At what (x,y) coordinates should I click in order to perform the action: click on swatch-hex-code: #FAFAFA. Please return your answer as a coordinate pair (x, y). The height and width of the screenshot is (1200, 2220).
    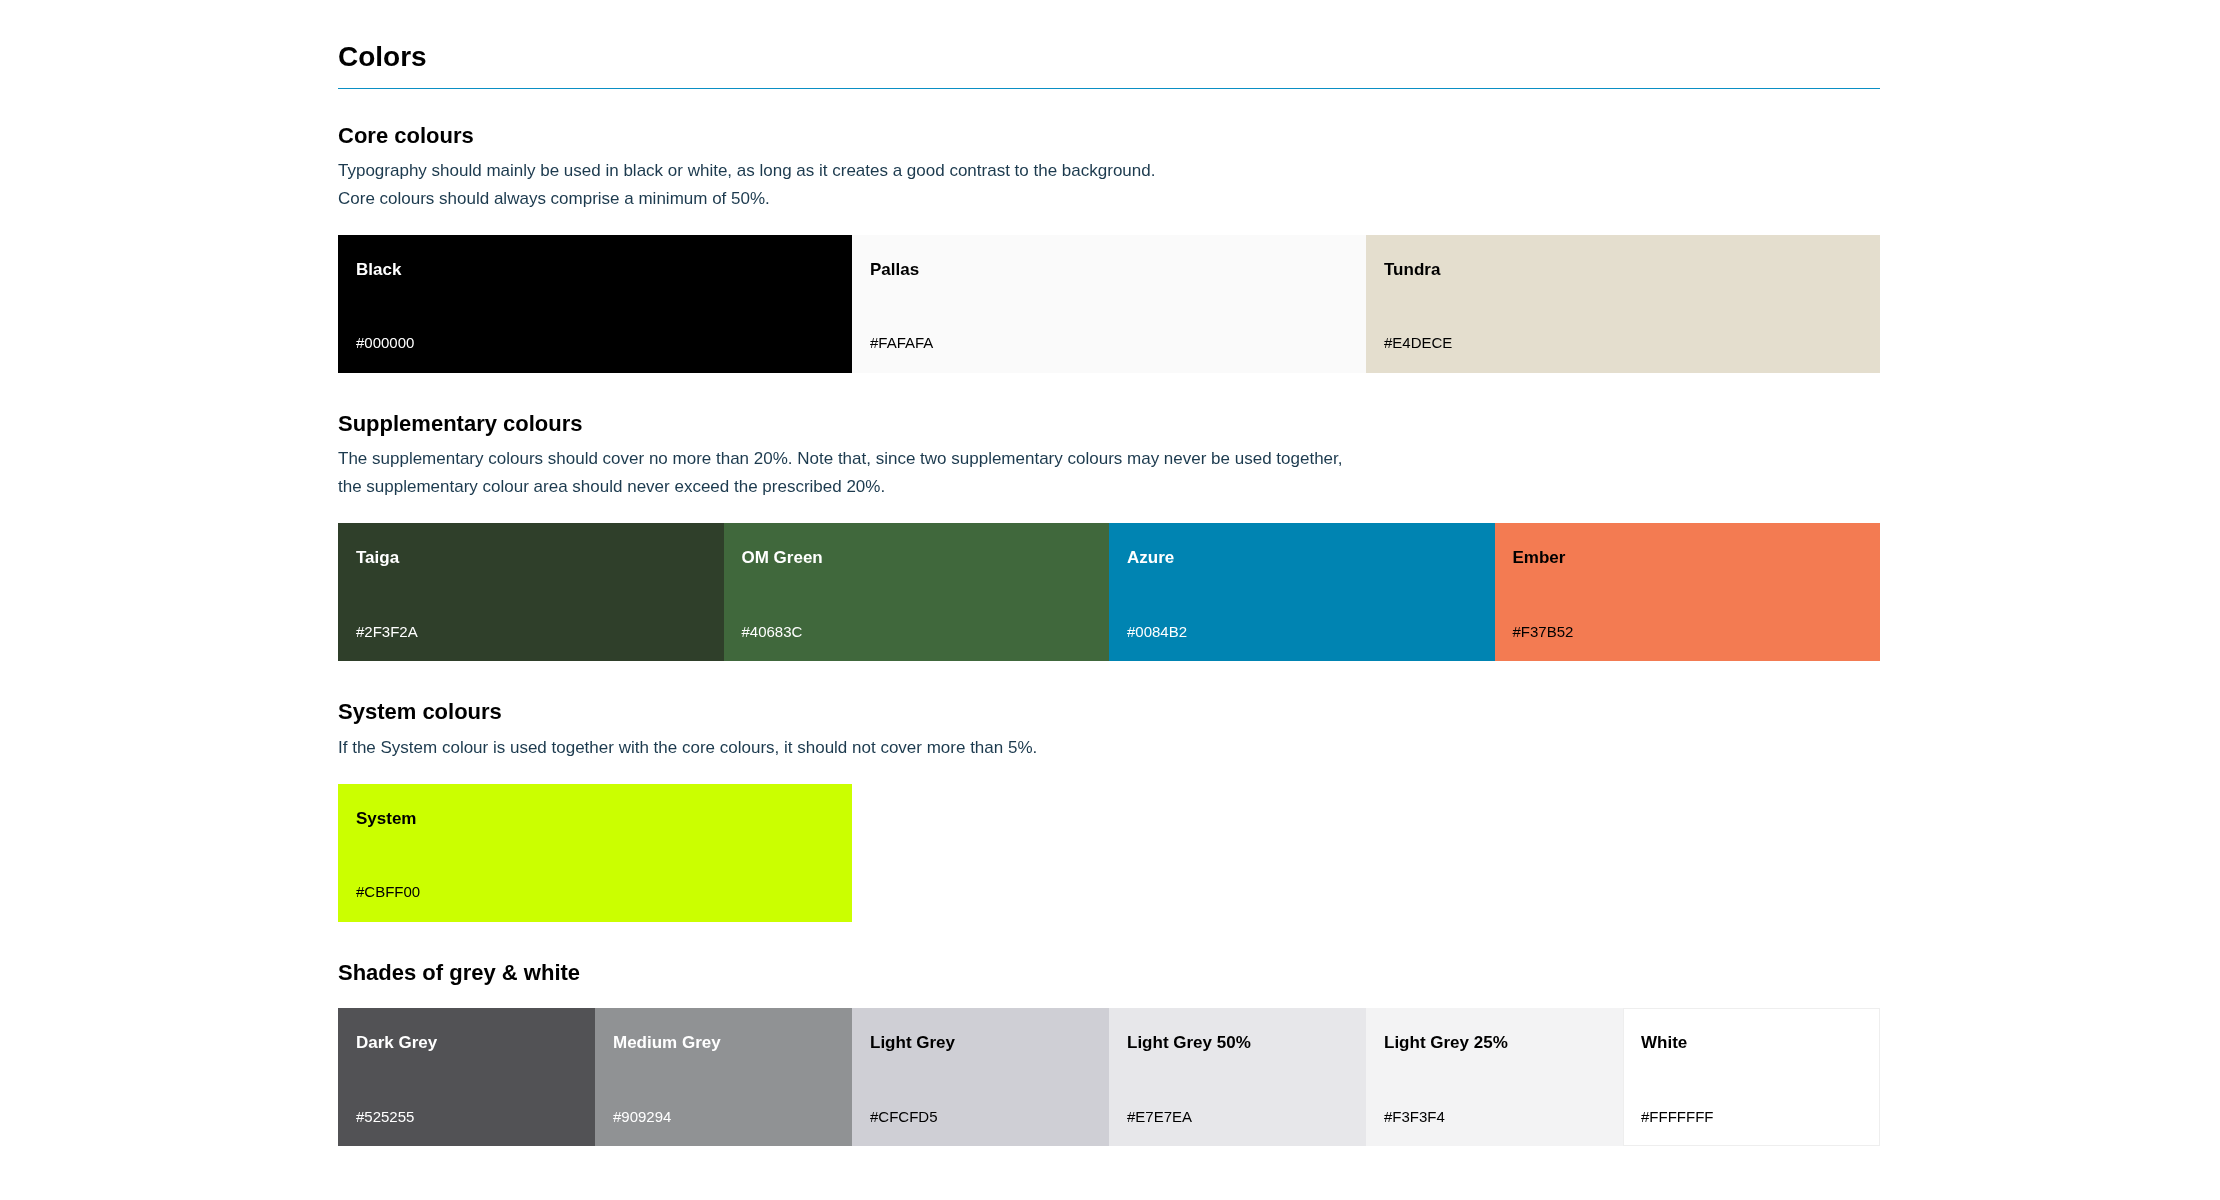
    Looking at the image, I should click on (902, 343).